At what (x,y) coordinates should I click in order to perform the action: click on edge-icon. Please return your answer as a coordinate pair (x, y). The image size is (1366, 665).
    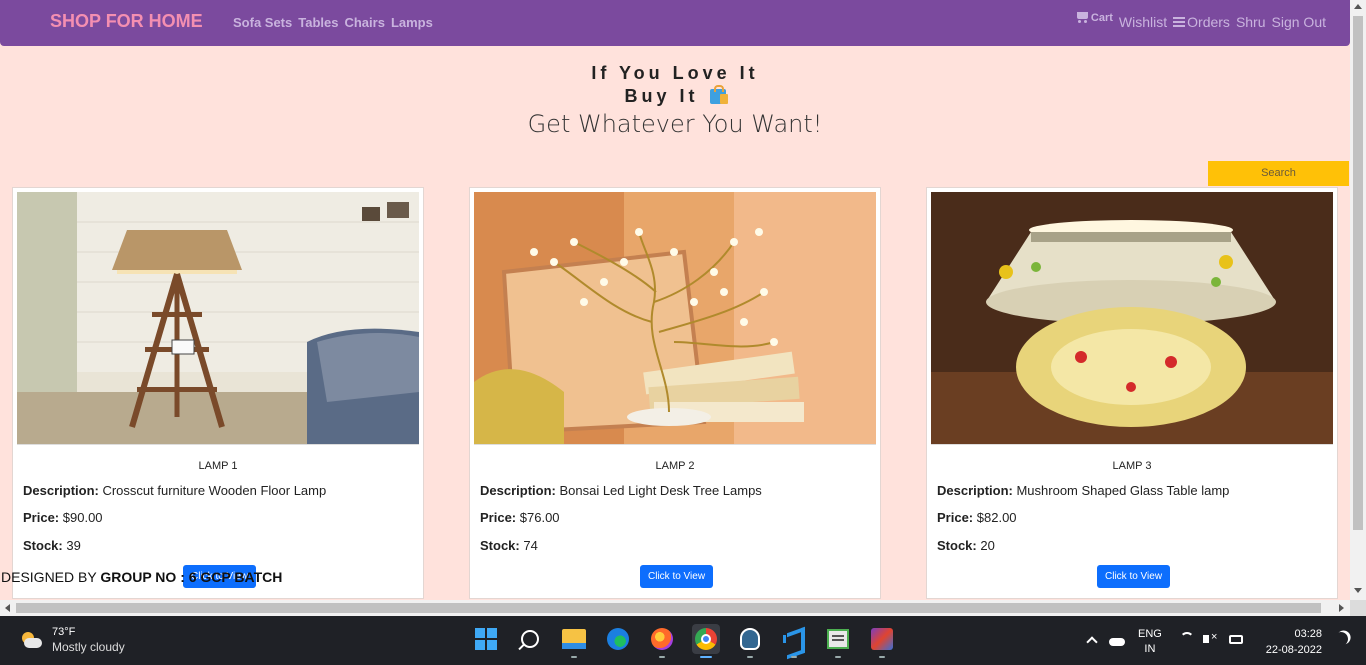
    Looking at the image, I should click on (618, 639).